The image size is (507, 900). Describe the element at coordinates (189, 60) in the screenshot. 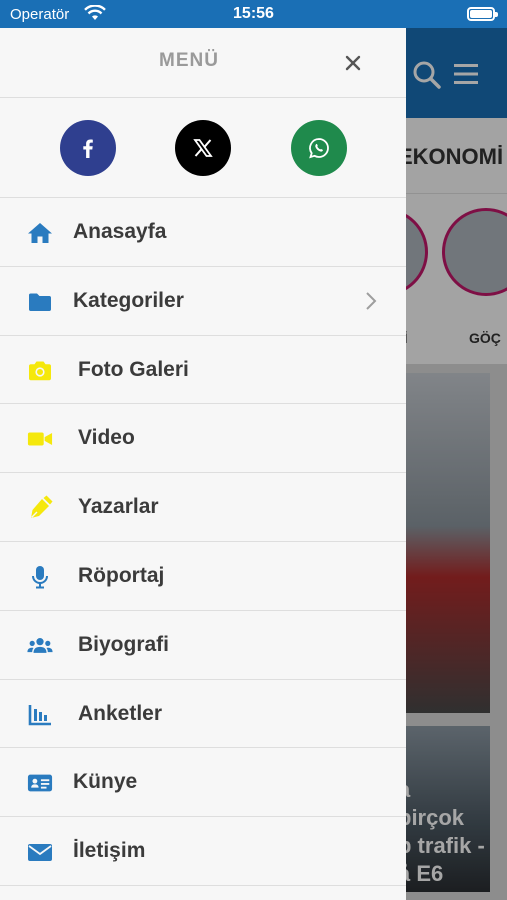

I see `drawer-title: MENÜ` at that location.